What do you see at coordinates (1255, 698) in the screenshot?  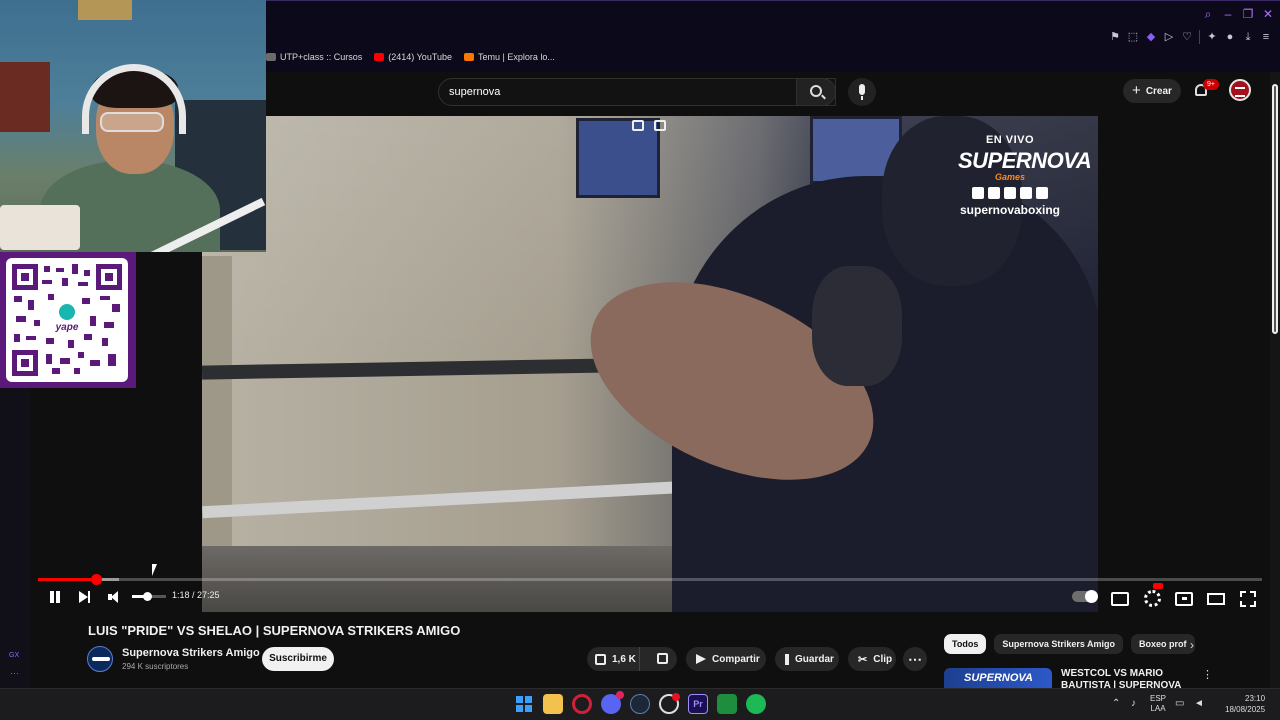 I see `clock-time: 23:10` at bounding box center [1255, 698].